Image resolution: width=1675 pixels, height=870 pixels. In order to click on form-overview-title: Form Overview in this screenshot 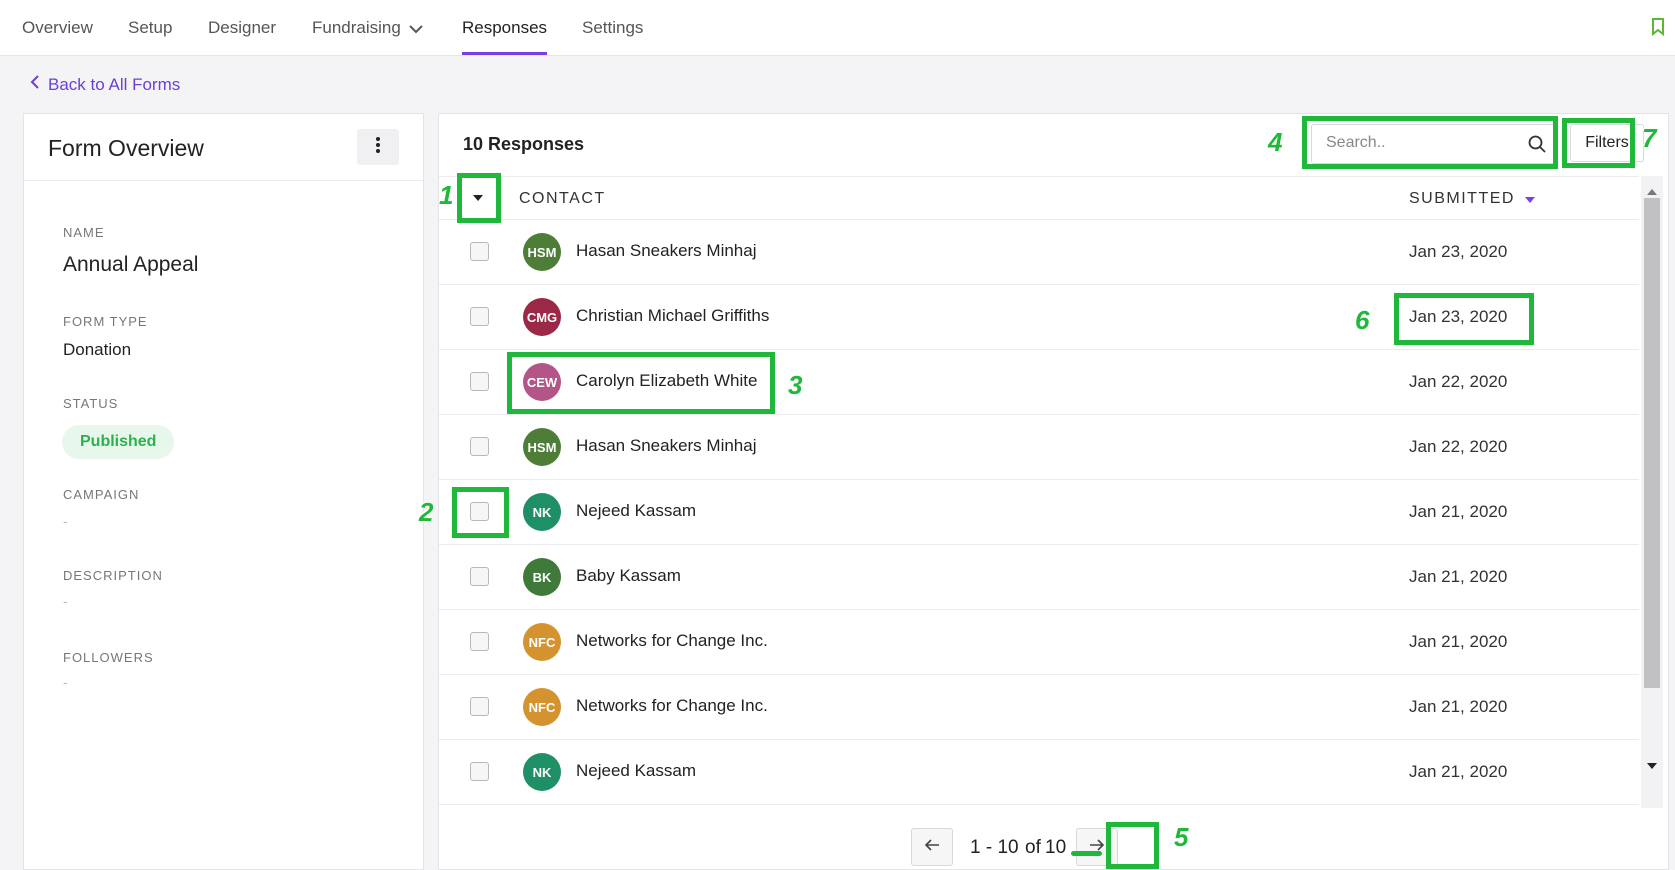, I will do `click(126, 148)`.